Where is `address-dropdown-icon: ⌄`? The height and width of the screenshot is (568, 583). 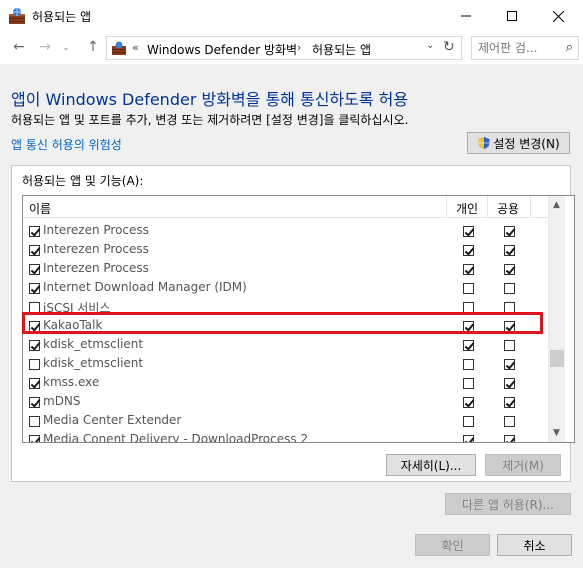 address-dropdown-icon: ⌄ is located at coordinates (430, 45).